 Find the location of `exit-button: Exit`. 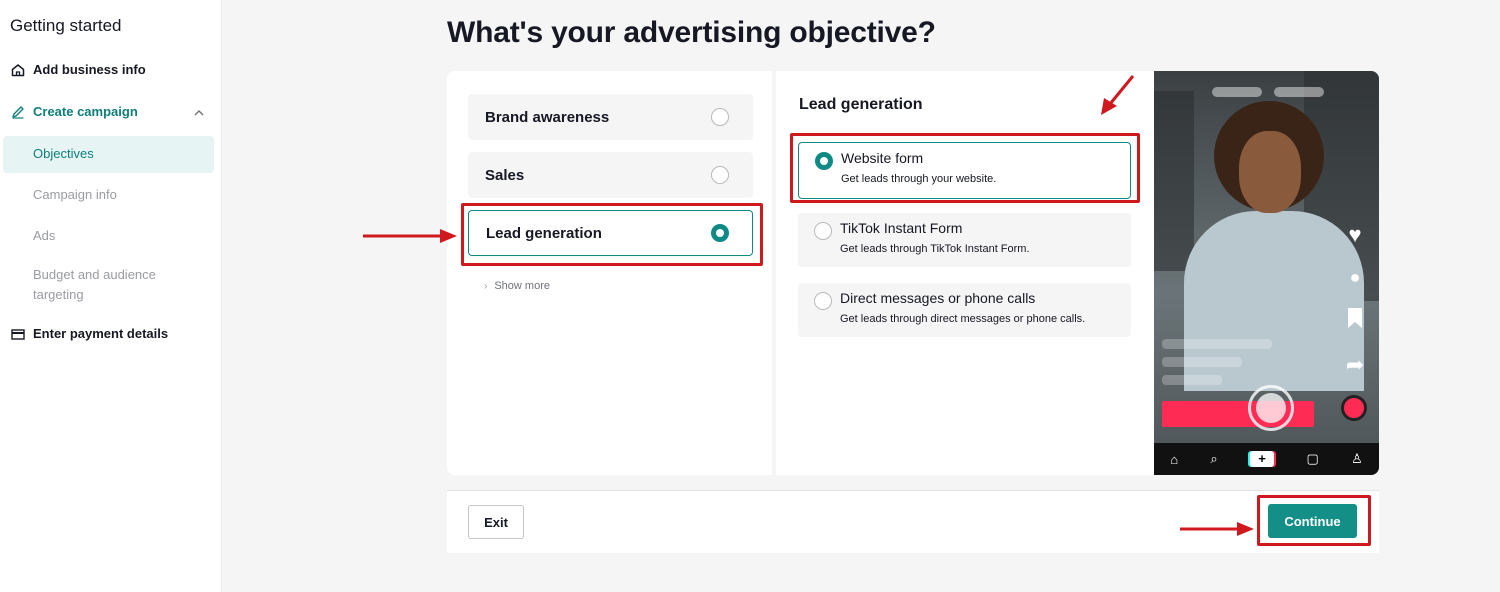

exit-button: Exit is located at coordinates (496, 522).